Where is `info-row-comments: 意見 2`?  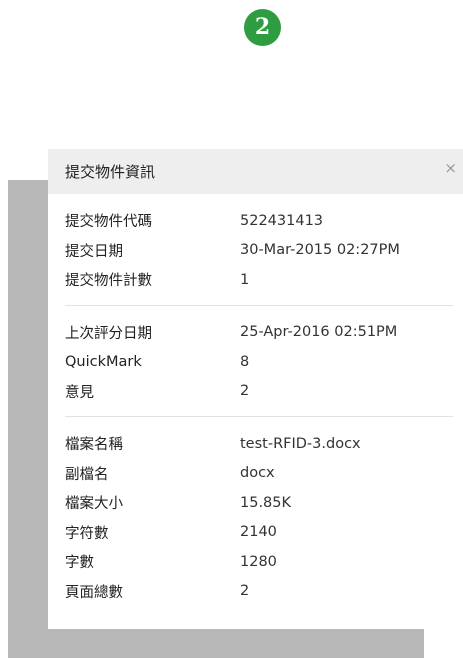 info-row-comments: 意見 2 is located at coordinates (259, 392).